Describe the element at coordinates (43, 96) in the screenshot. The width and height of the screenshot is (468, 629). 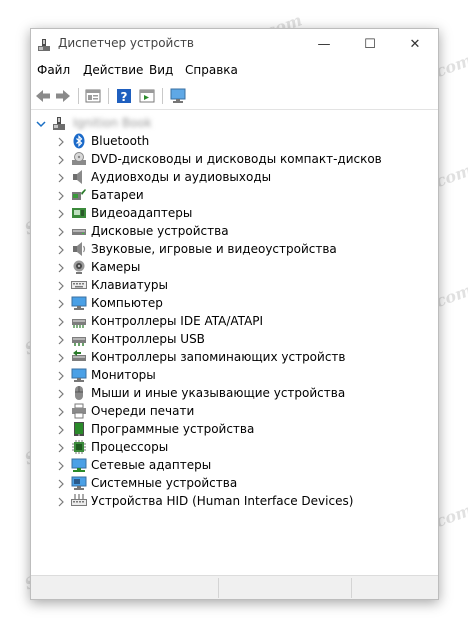
I see `back-arrow-icon` at that location.